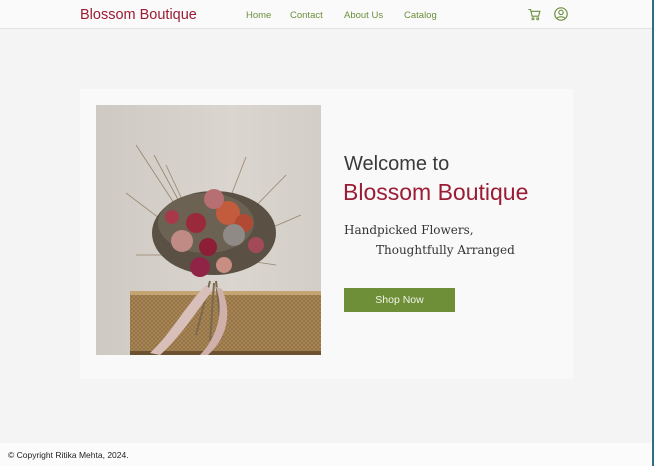  Describe the element at coordinates (436, 192) in the screenshot. I see `hero-brand-title: Blossom Boutique` at that location.